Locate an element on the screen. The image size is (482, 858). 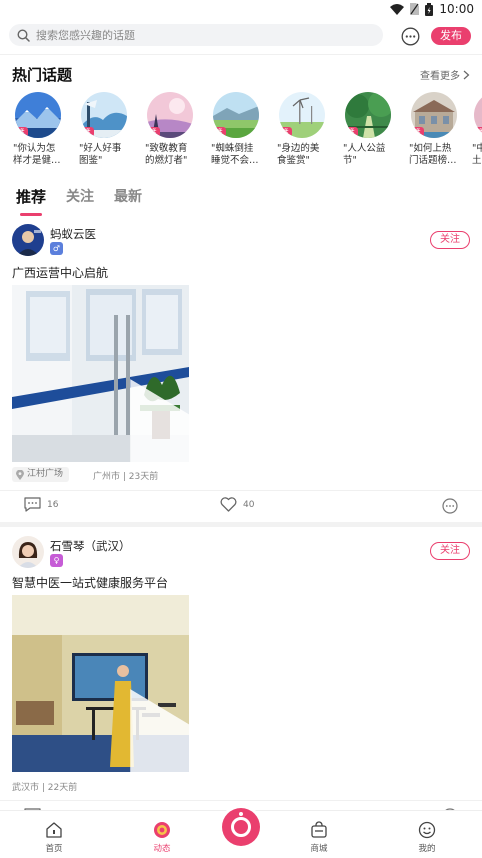
username: 石雪琴（武汉） is located at coordinates (90, 546).